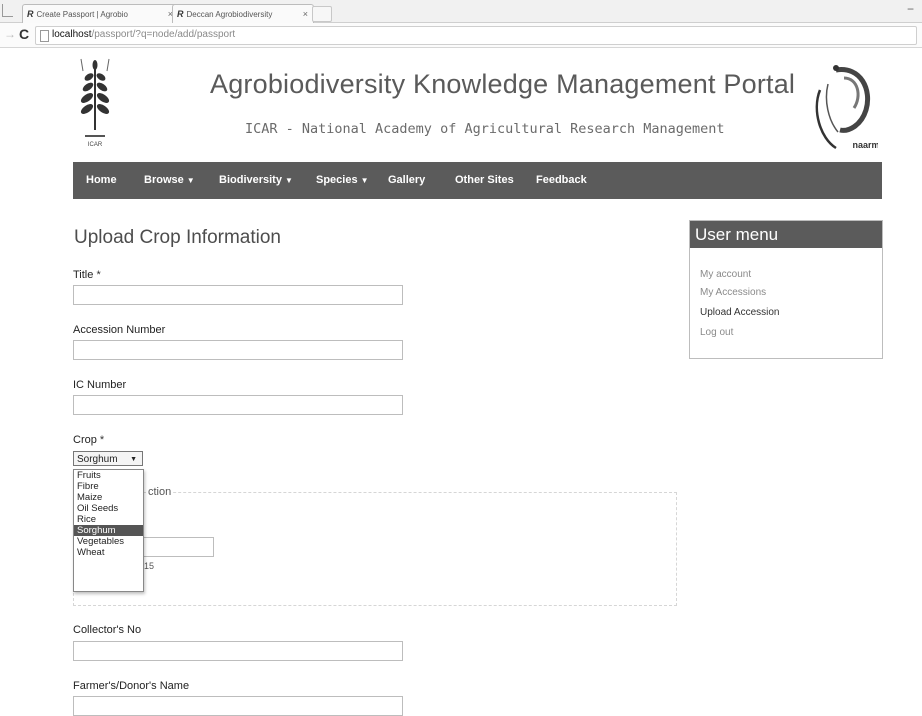  I want to click on browser-tab-create-passport: R Create Passport | Agrobio ×, so click(100, 13).